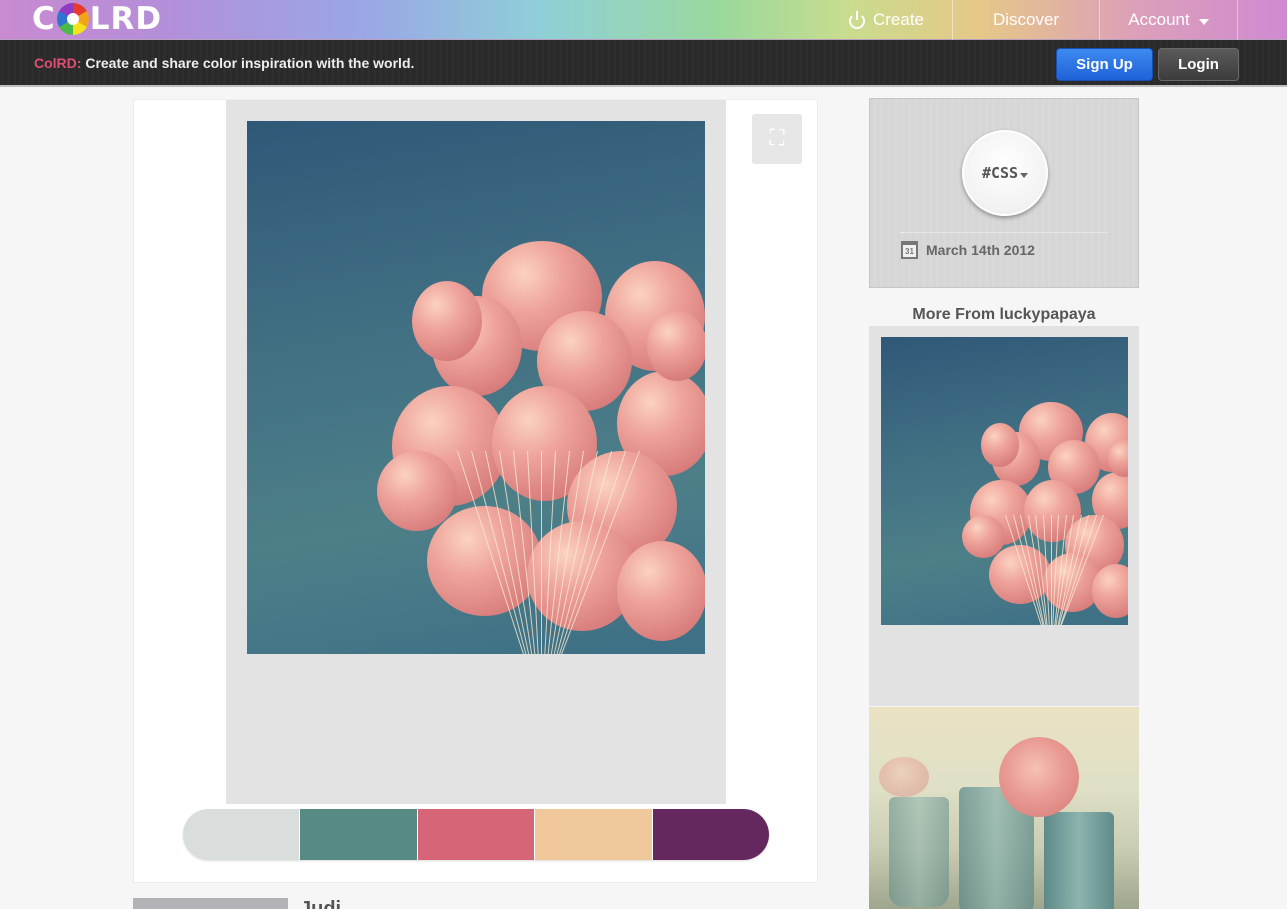 The width and height of the screenshot is (1287, 909). I want to click on colrd-logo: C LRD, so click(97, 19).